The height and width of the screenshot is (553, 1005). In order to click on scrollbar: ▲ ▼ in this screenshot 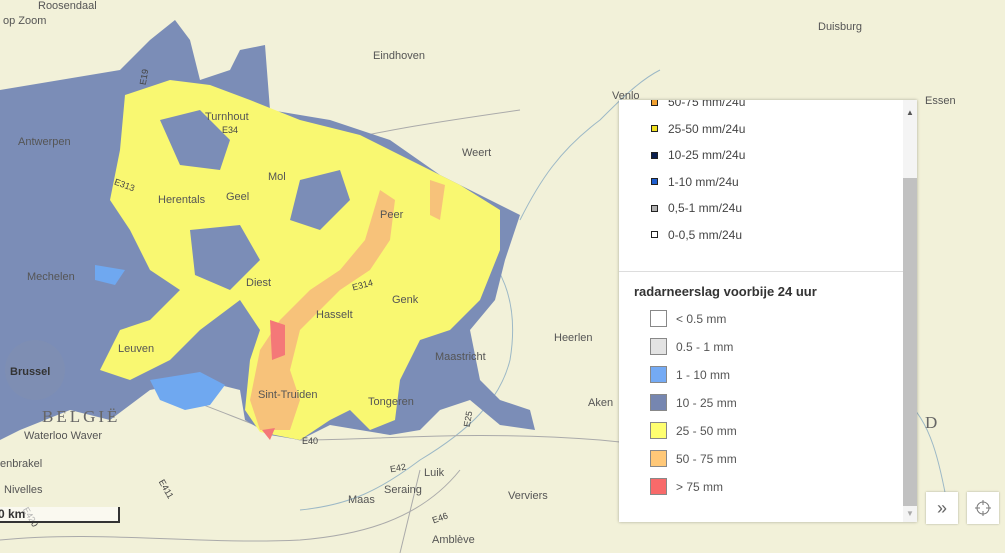, I will do `click(910, 311)`.